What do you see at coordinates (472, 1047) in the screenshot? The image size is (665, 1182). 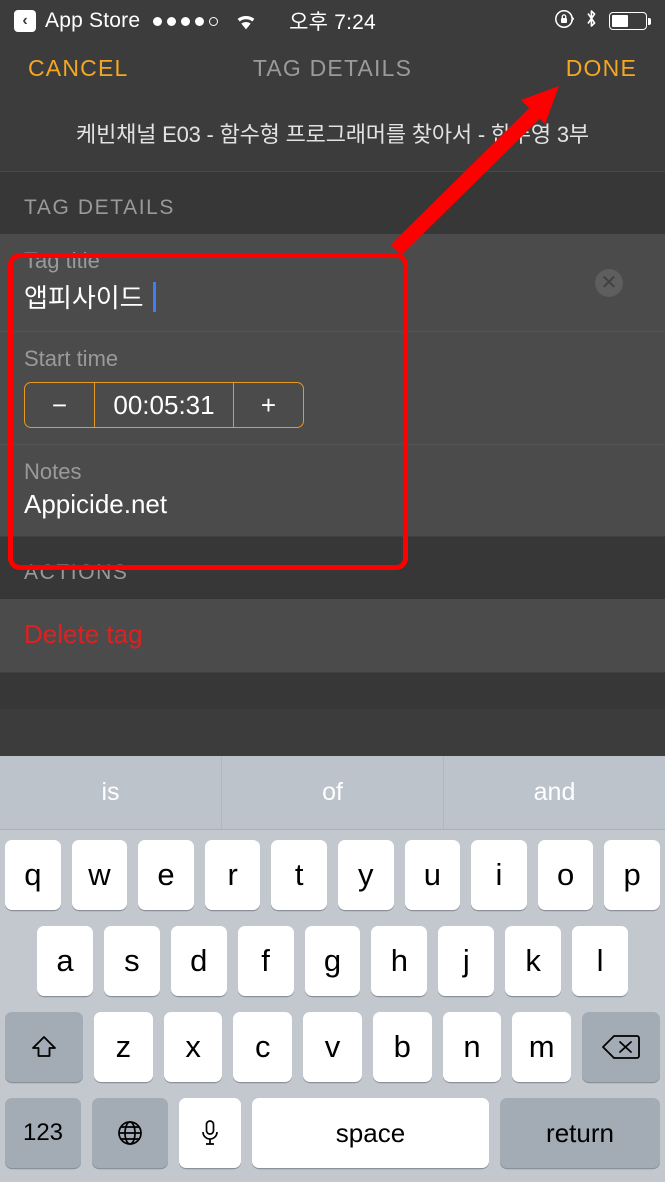 I see `key-n: n` at bounding box center [472, 1047].